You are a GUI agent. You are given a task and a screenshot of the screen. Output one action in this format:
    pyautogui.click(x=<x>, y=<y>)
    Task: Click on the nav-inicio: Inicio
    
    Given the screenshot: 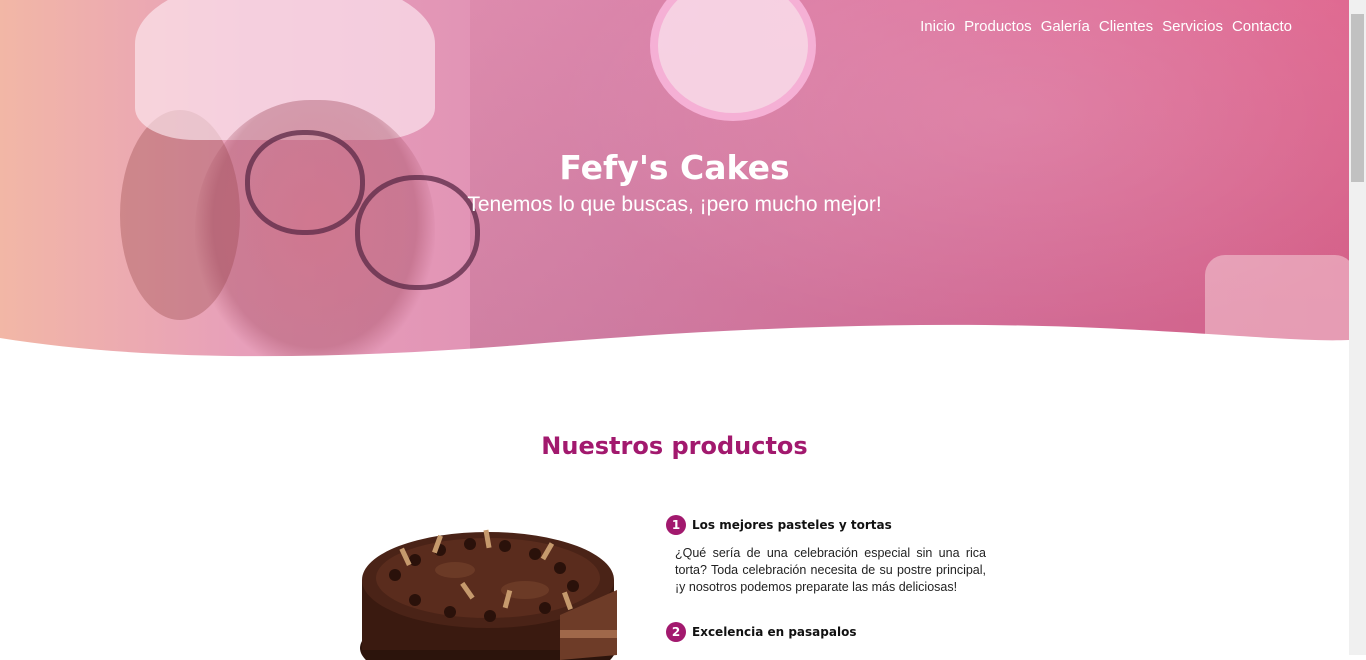 What is the action you would take?
    pyautogui.click(x=937, y=26)
    